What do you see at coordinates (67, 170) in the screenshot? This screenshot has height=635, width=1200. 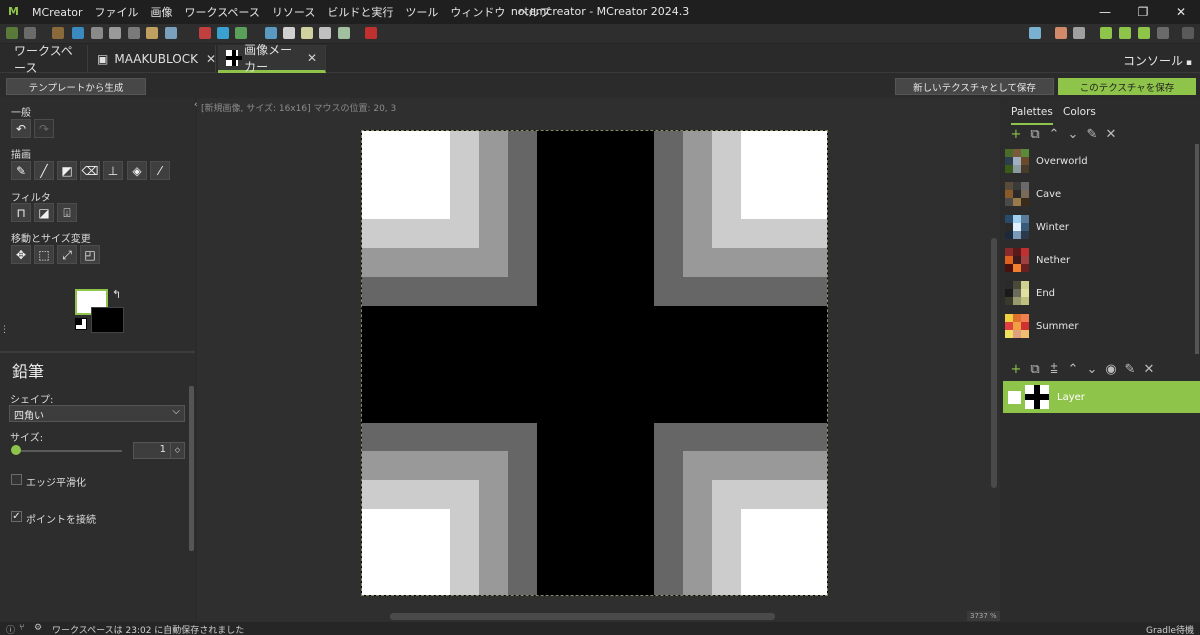 I see `shape-icon: ◩` at bounding box center [67, 170].